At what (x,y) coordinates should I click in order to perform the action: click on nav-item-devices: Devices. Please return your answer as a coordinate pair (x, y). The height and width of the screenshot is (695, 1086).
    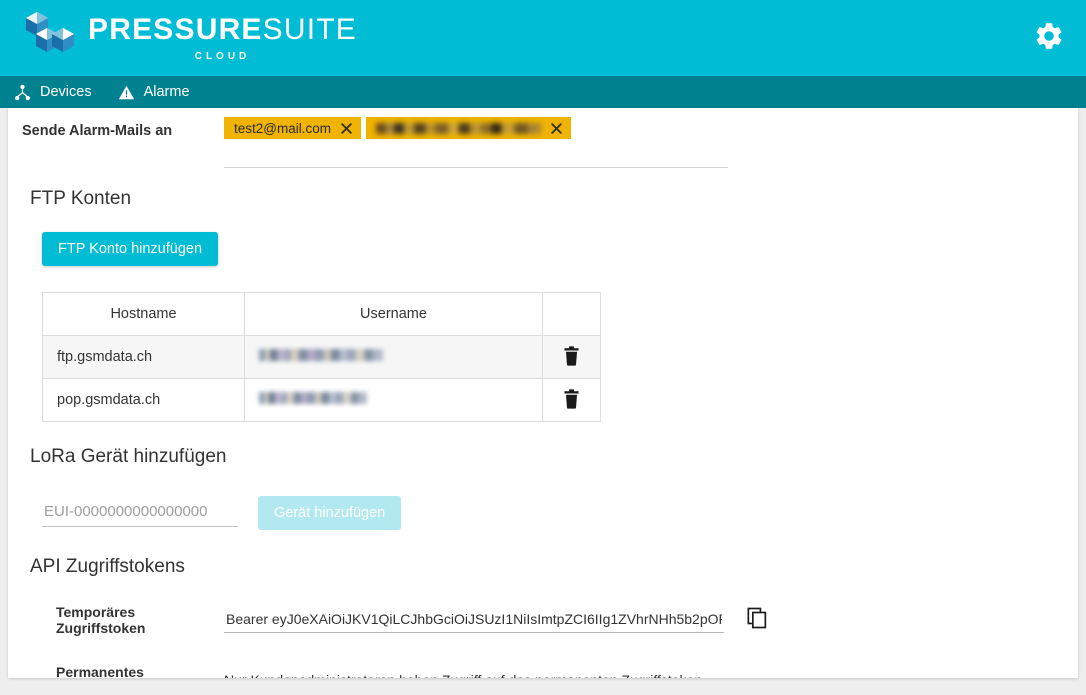
    Looking at the image, I should click on (53, 92).